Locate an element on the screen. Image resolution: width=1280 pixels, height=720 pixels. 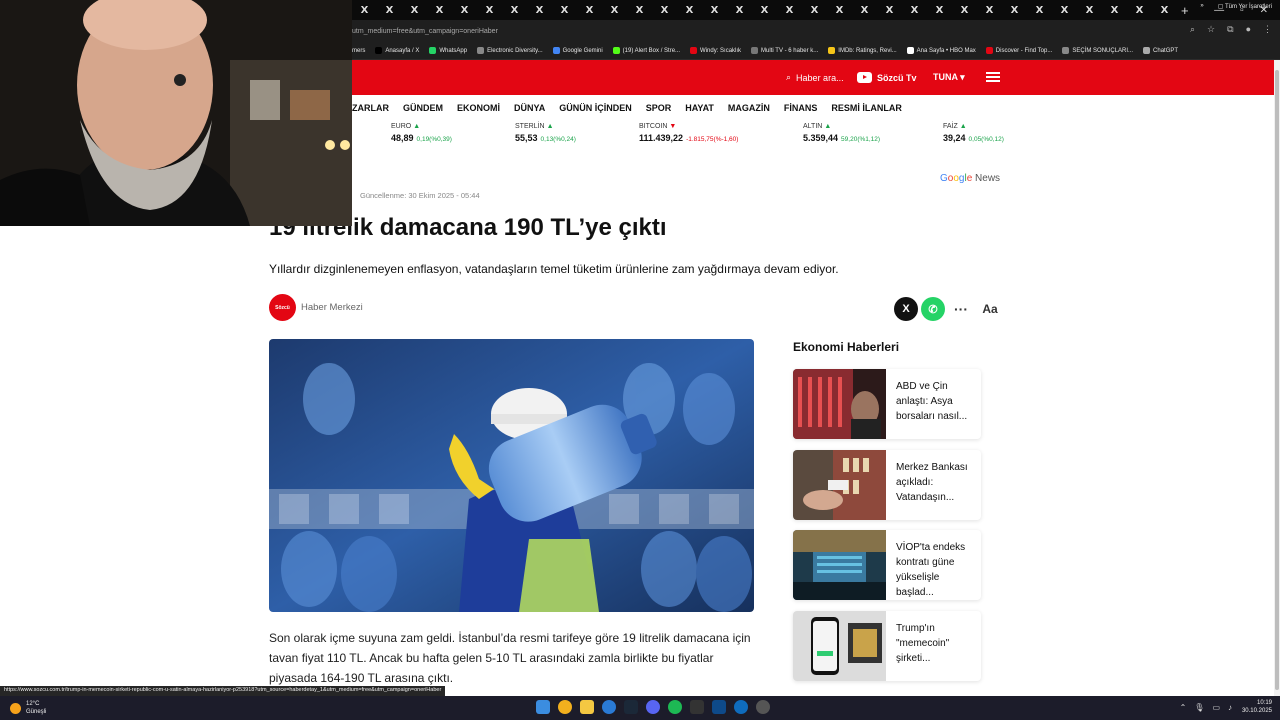
sozcu-tv-button: Sözcü Tv is located at coordinates (887, 77).